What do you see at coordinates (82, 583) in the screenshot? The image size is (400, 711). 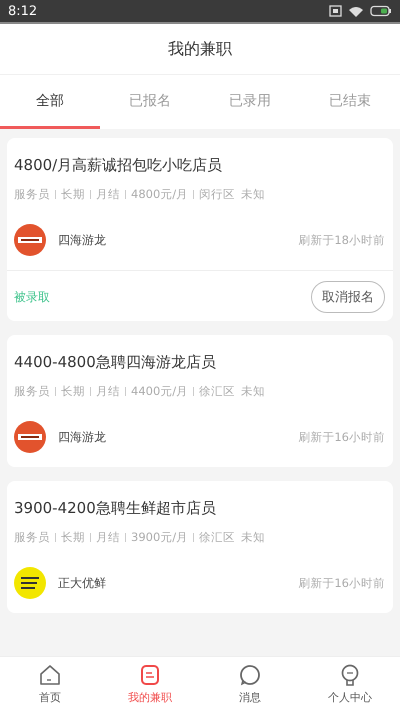 I see `company-name: 正大优鲜` at bounding box center [82, 583].